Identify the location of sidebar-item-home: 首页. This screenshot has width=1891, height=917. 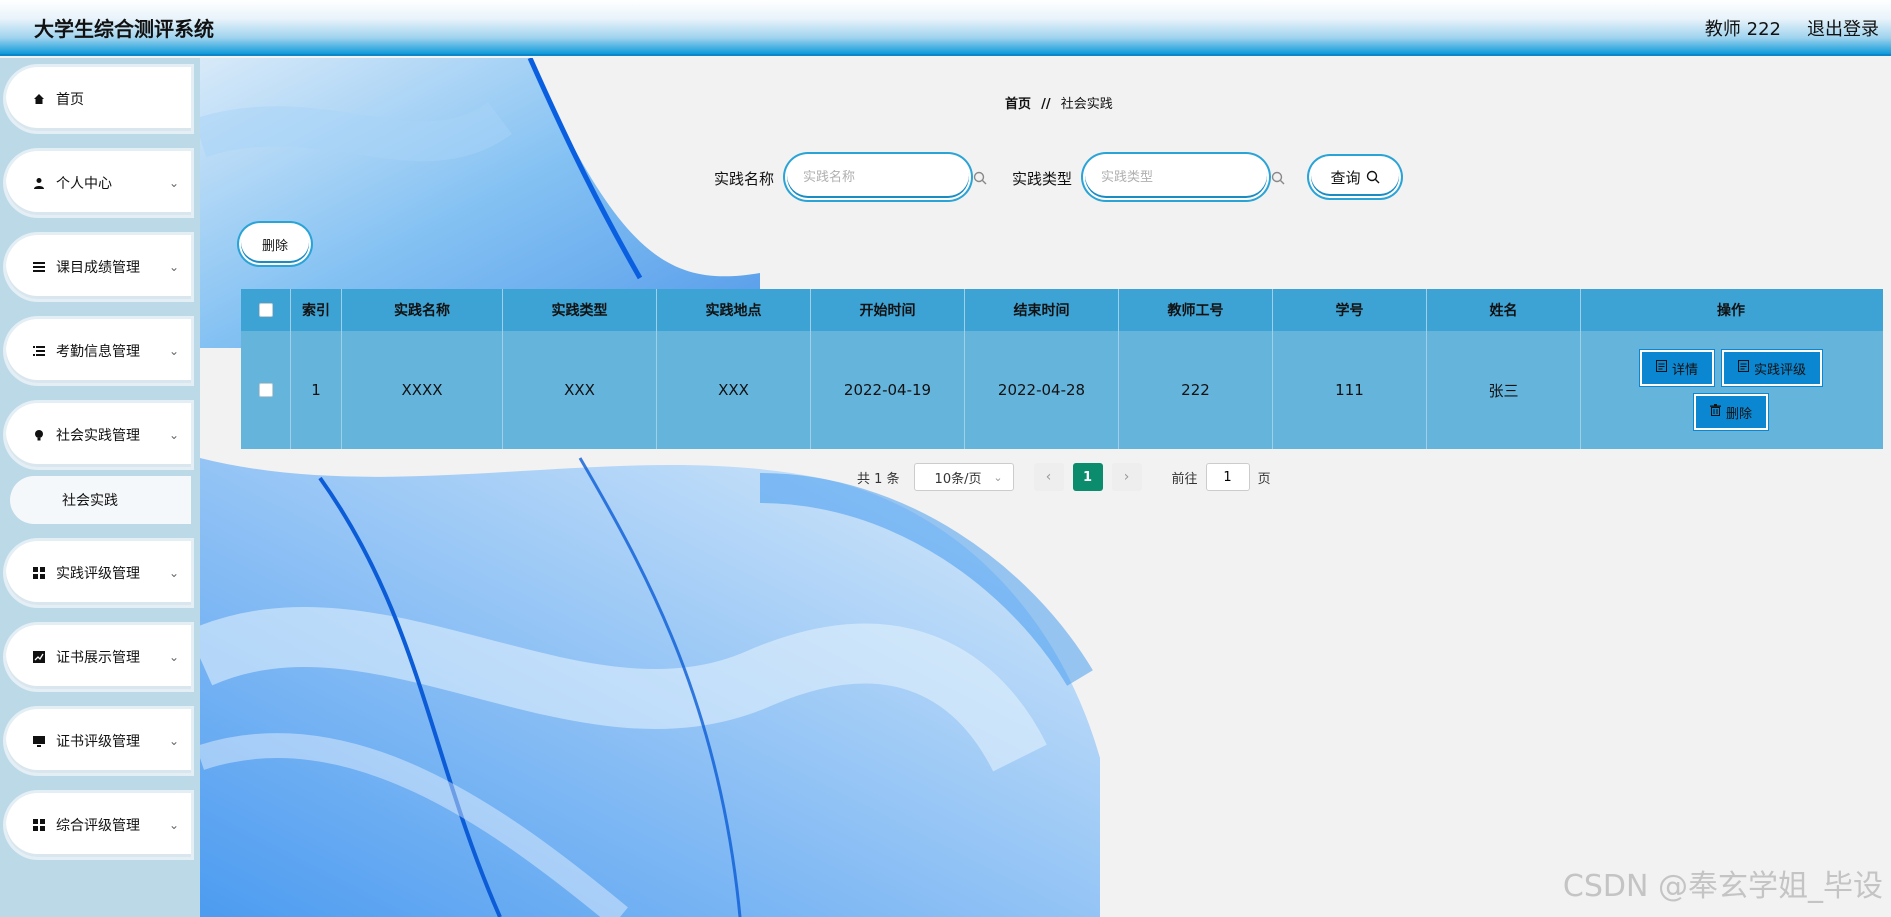
(98, 99).